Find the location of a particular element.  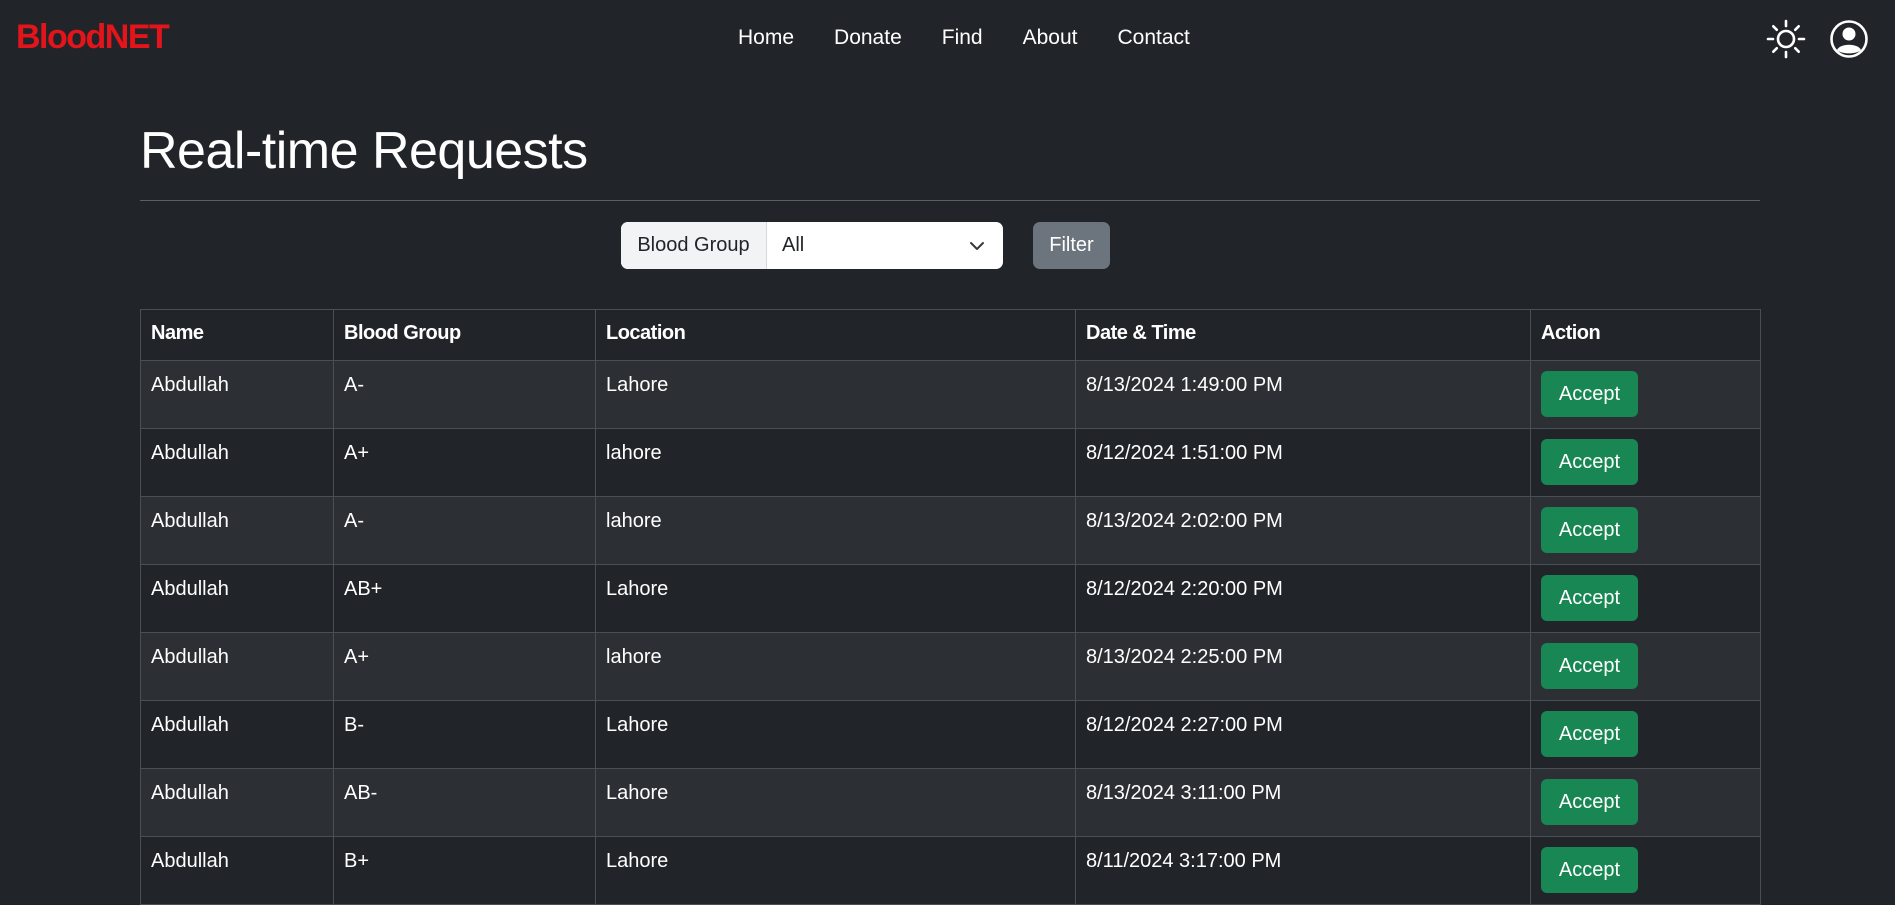

sun-icon is located at coordinates (1786, 39).